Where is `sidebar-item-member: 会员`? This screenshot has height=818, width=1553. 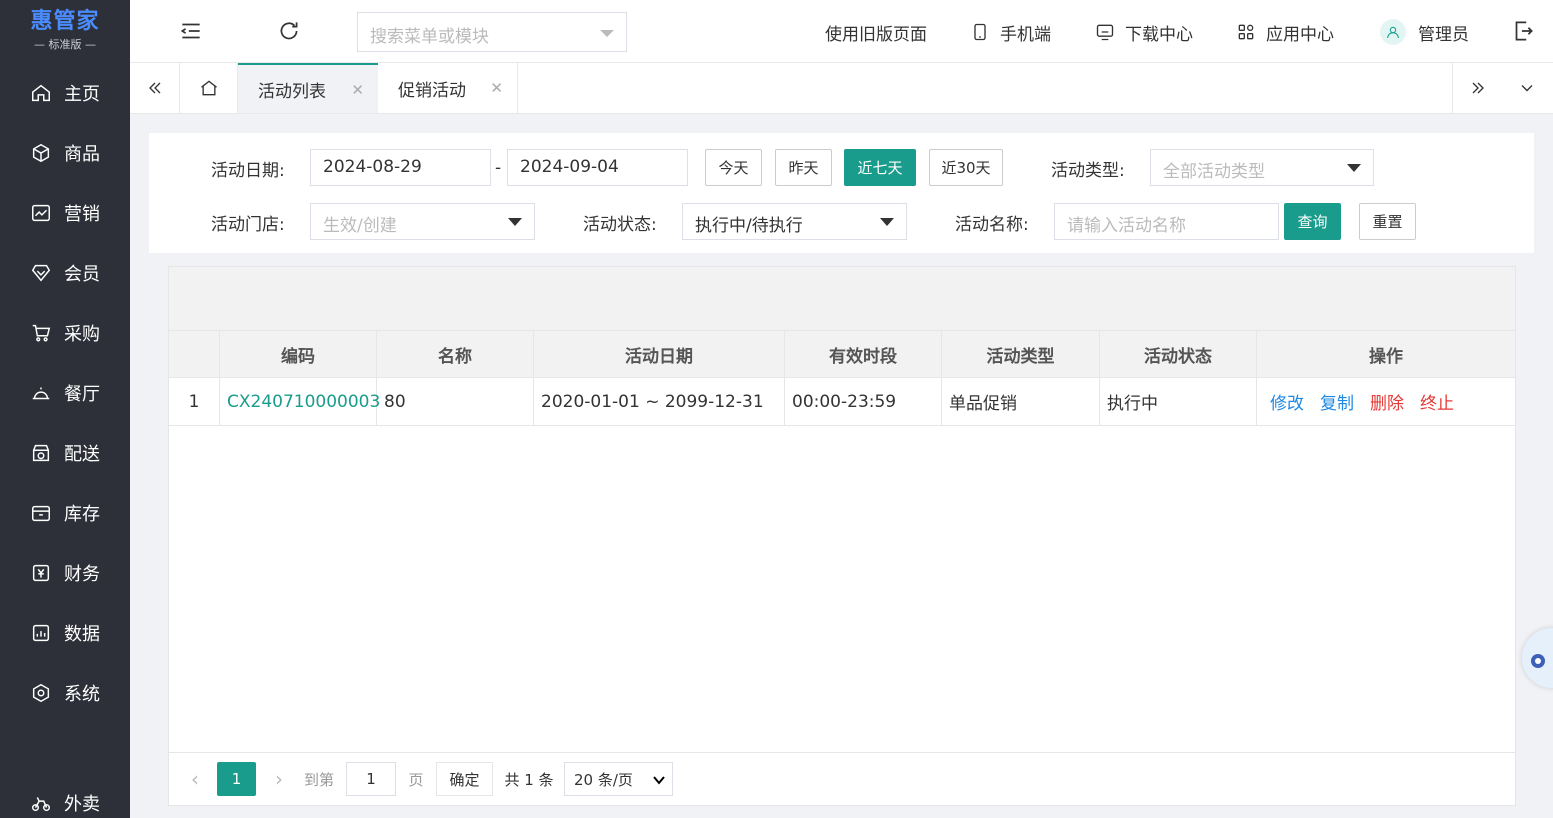
sidebar-item-member: 会员 is located at coordinates (65, 273).